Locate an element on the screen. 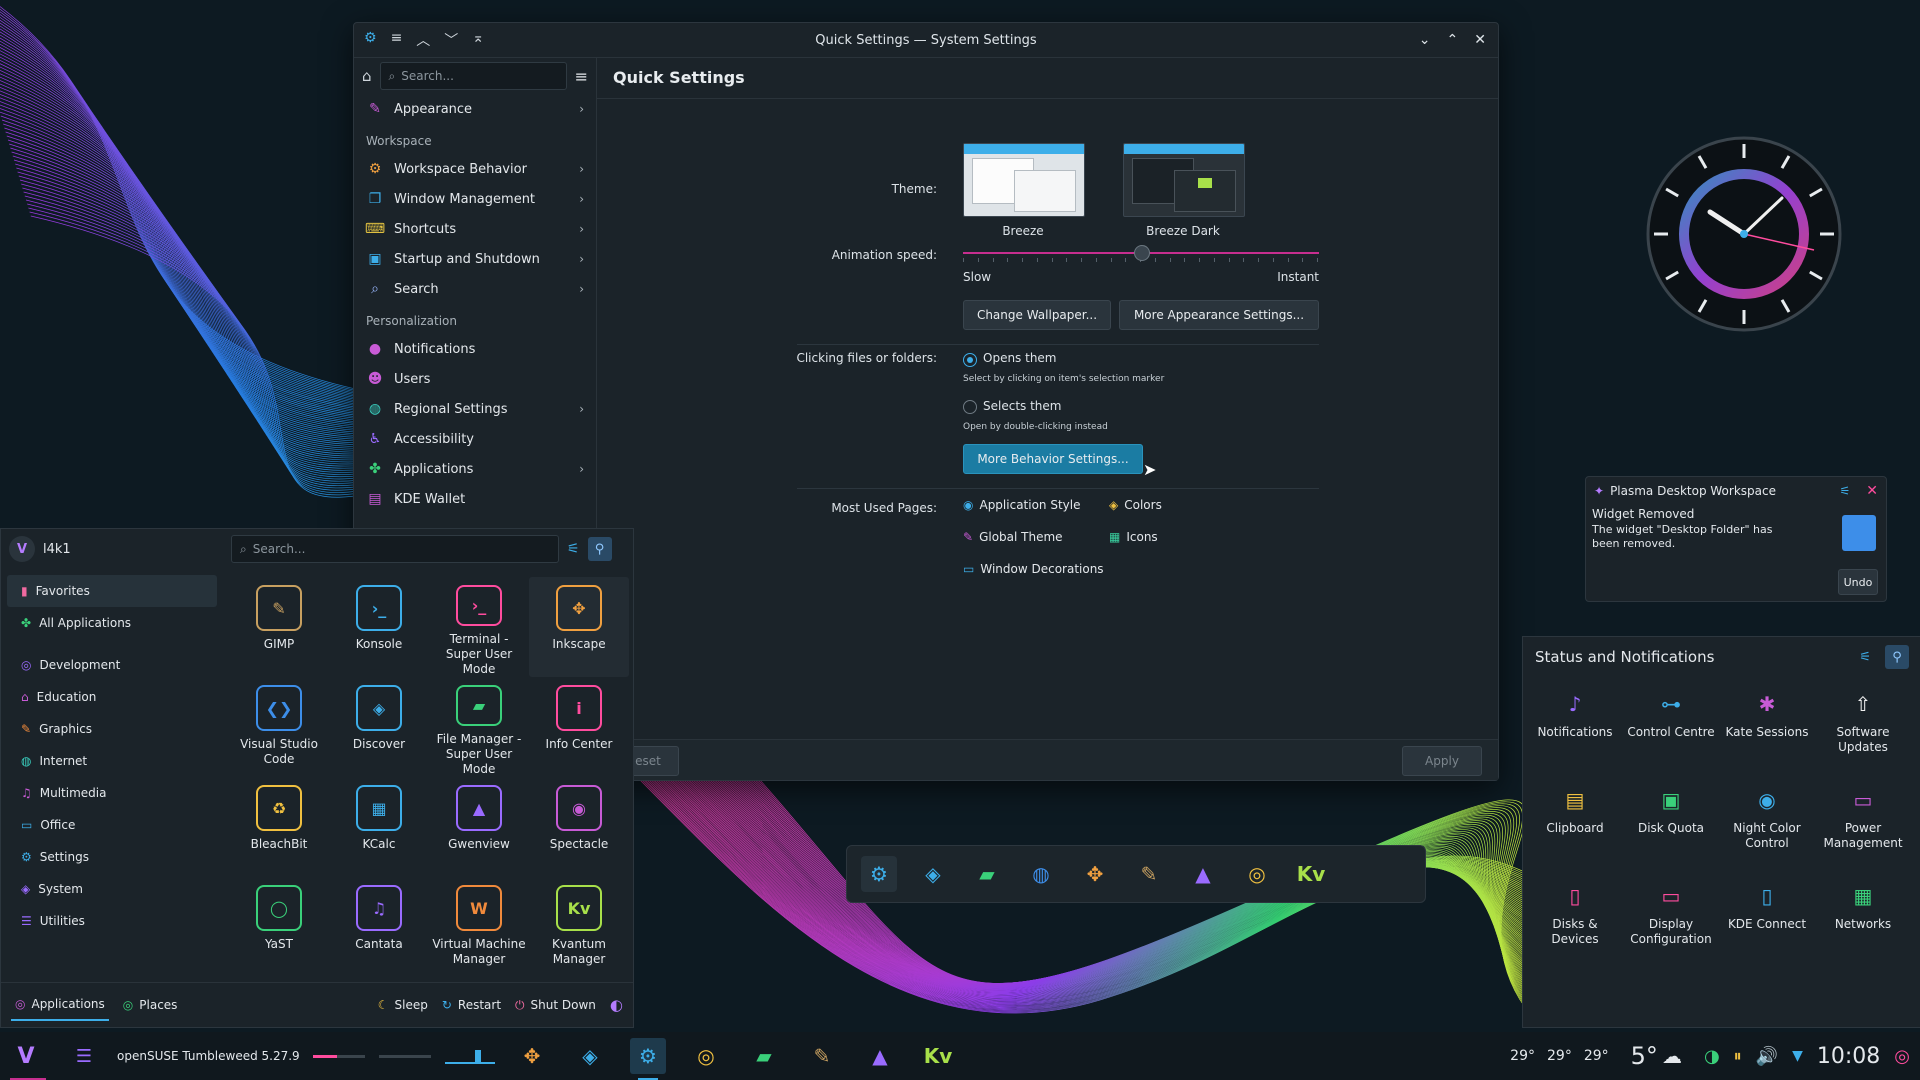  app-spectacle: ◉ Spectacle is located at coordinates (579, 827).